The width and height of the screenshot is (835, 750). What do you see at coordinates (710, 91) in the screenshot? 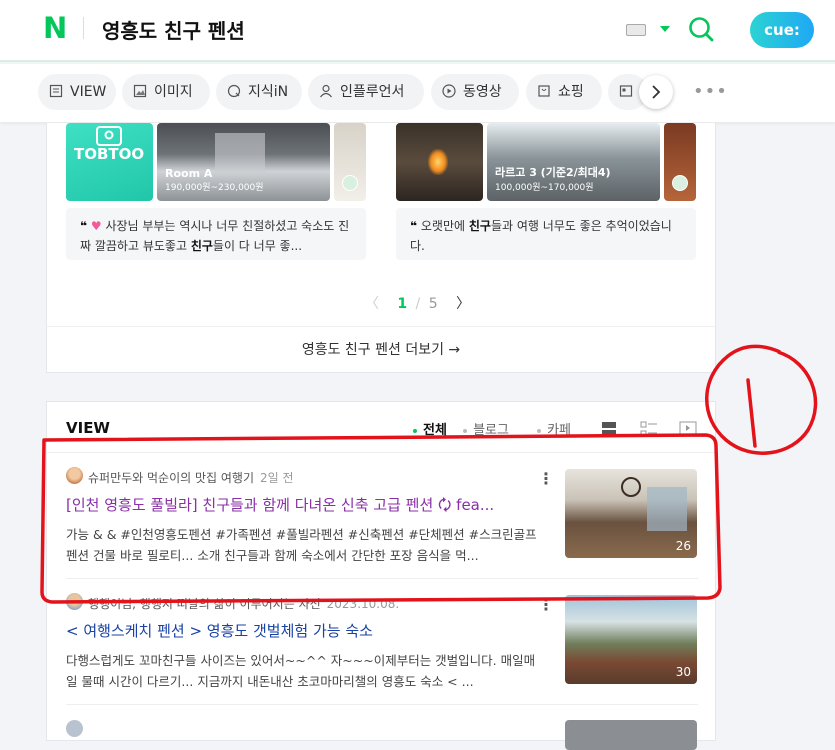
I see `more-icon: •••` at bounding box center [710, 91].